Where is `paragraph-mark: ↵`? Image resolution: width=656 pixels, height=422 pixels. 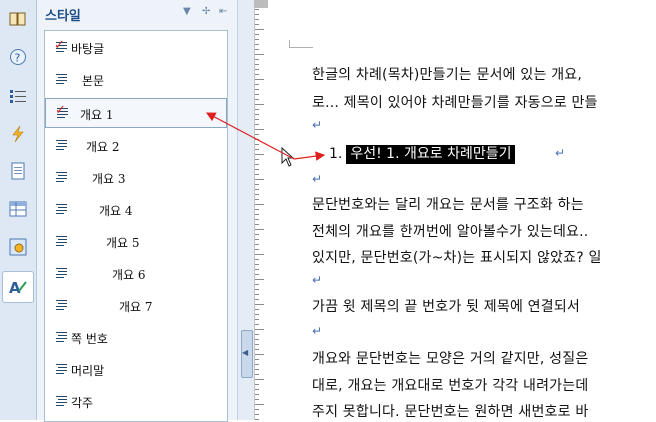
paragraph-mark: ↵ is located at coordinates (317, 125).